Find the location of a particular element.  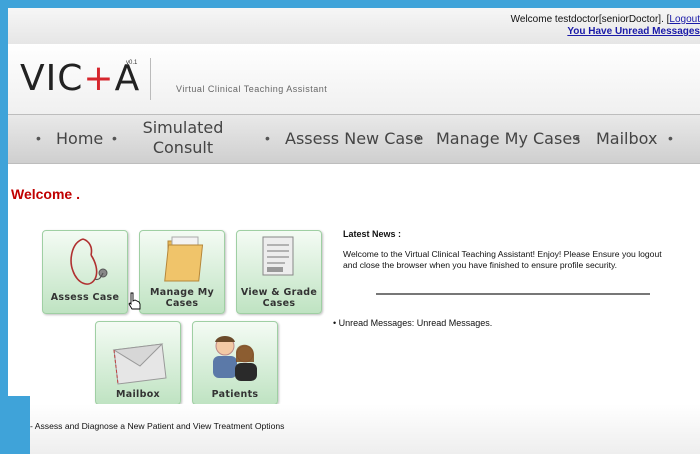

people-icon is located at coordinates (235, 358).